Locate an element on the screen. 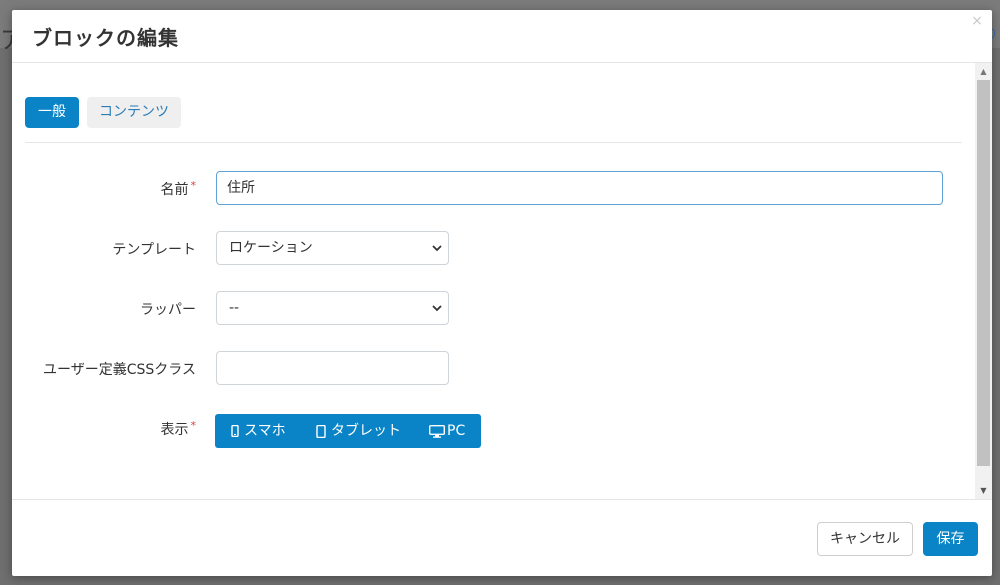  template-select: ロケーション is located at coordinates (332, 248).